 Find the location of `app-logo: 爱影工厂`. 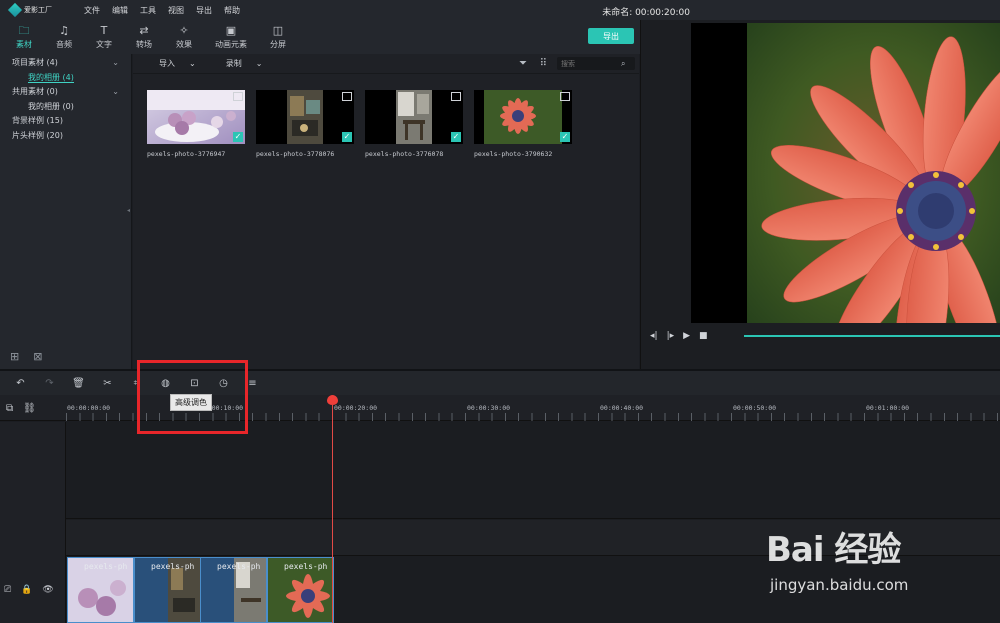

app-logo: 爱影工厂 is located at coordinates (38, 10).